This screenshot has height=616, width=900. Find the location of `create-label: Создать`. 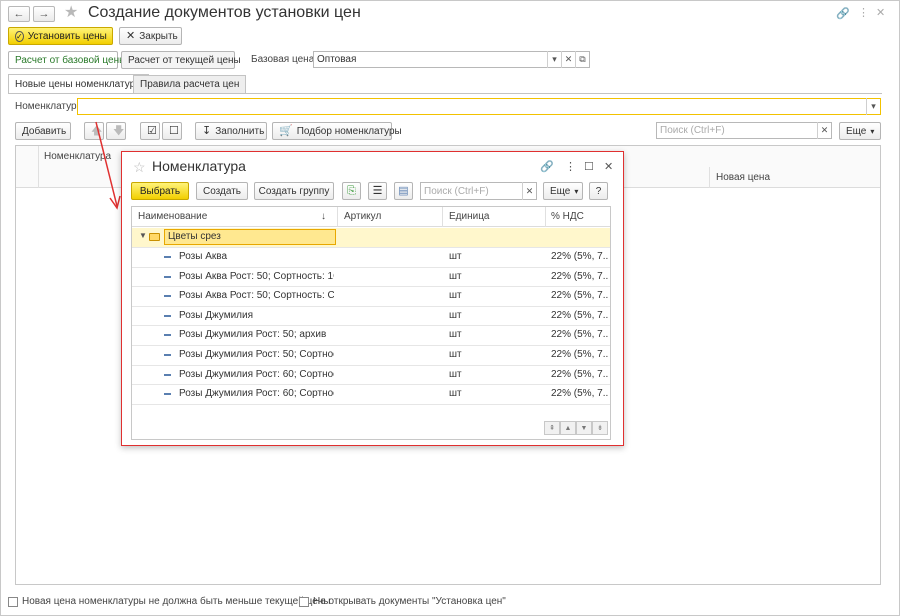

create-label: Создать is located at coordinates (222, 191).